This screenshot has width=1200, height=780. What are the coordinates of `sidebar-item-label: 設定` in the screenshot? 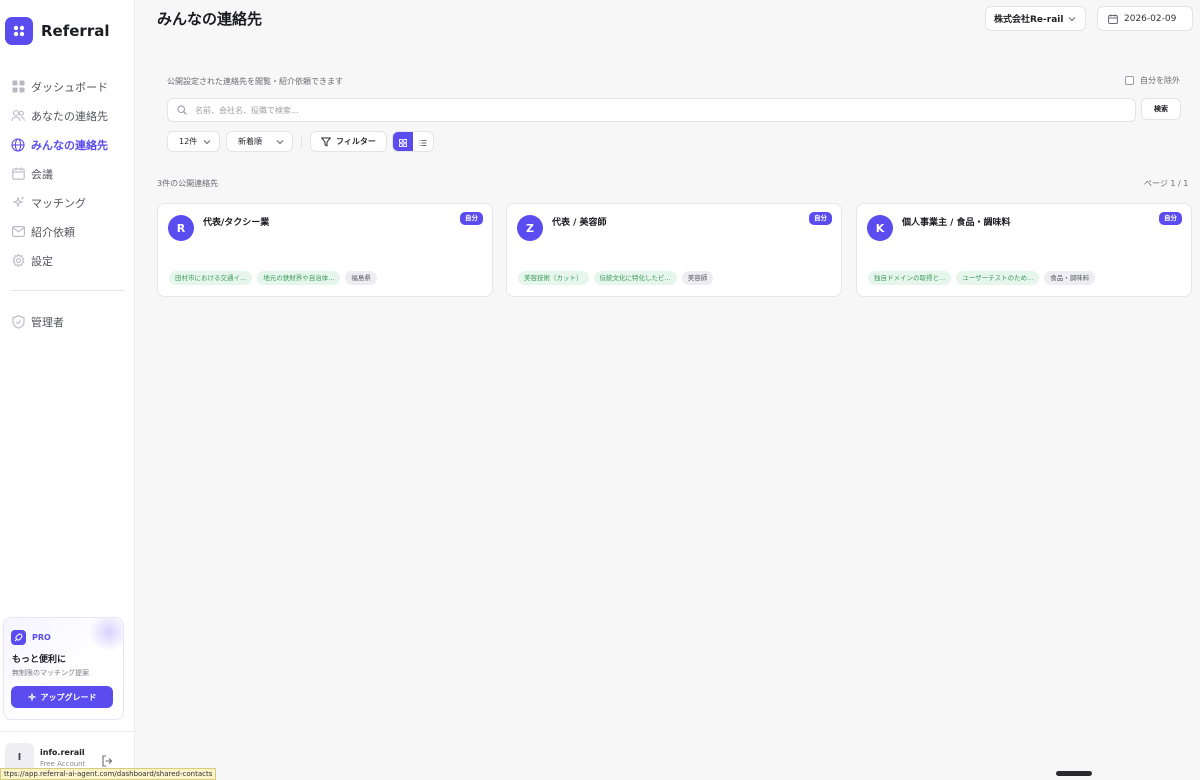 It's located at (42, 261).